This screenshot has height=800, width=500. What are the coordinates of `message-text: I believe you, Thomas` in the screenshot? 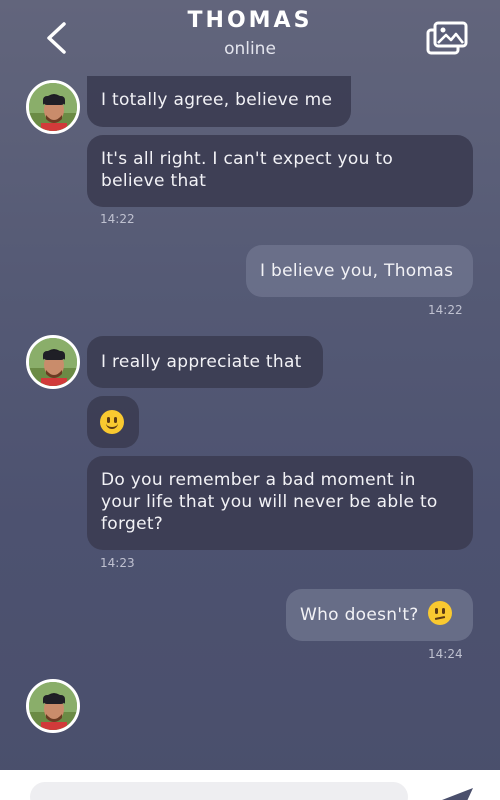 It's located at (357, 271).